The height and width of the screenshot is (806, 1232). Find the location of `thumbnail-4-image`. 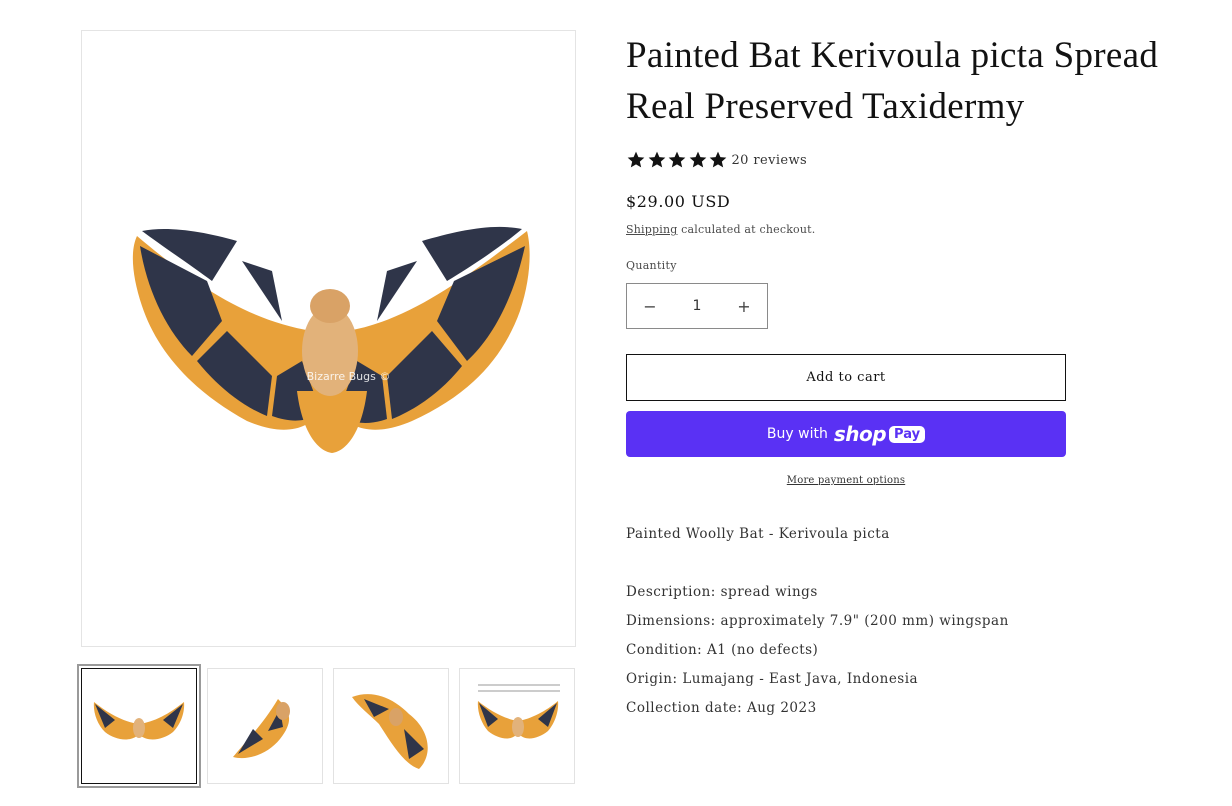

thumbnail-4-image is located at coordinates (518, 711).